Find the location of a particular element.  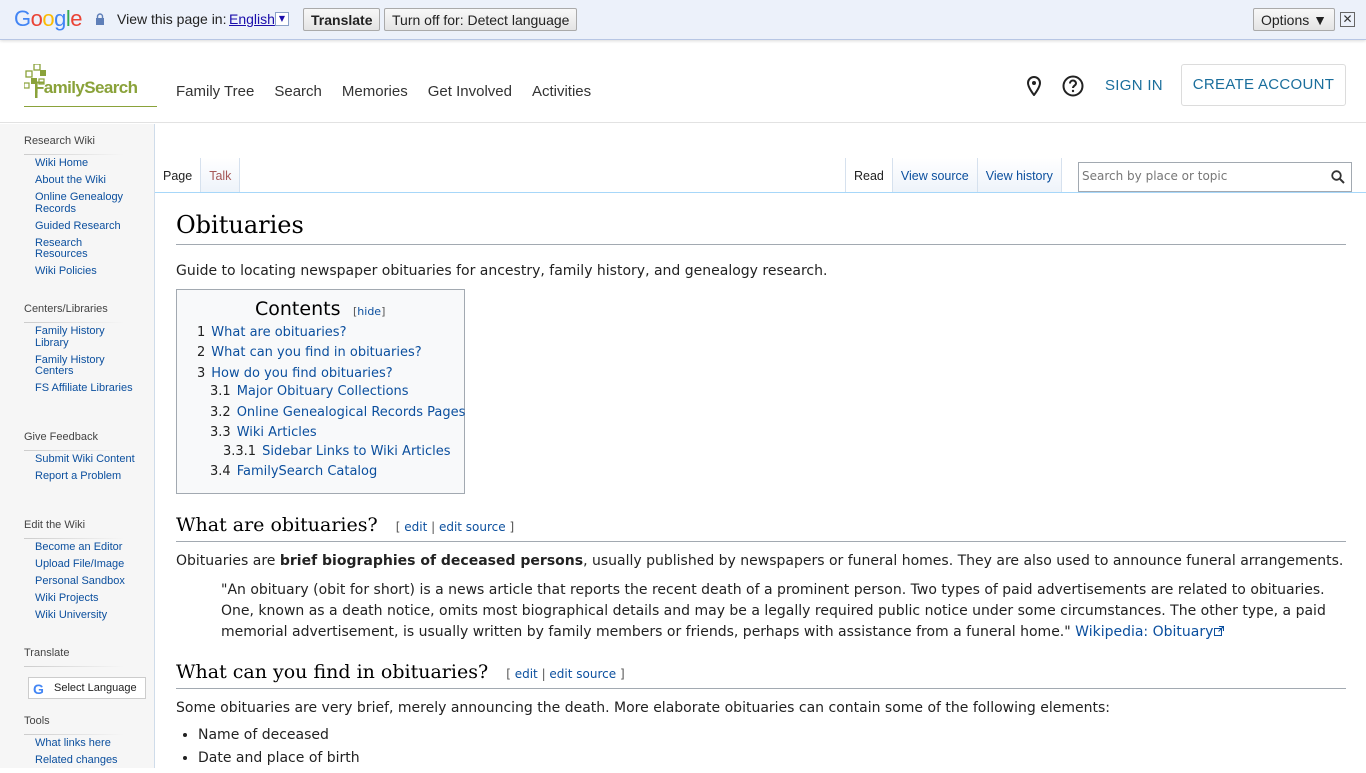

sidebar-item-wiki-projects: Wiki Projects is located at coordinates (85, 598).